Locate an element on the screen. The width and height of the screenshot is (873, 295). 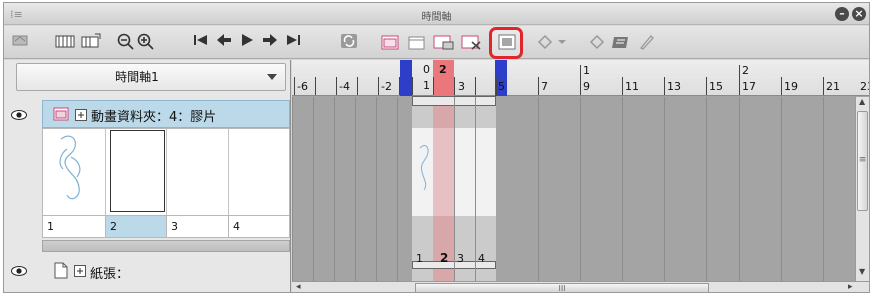
frame-vertical-scrollbar: ▲ ≡ ▼ is located at coordinates (862, 189).